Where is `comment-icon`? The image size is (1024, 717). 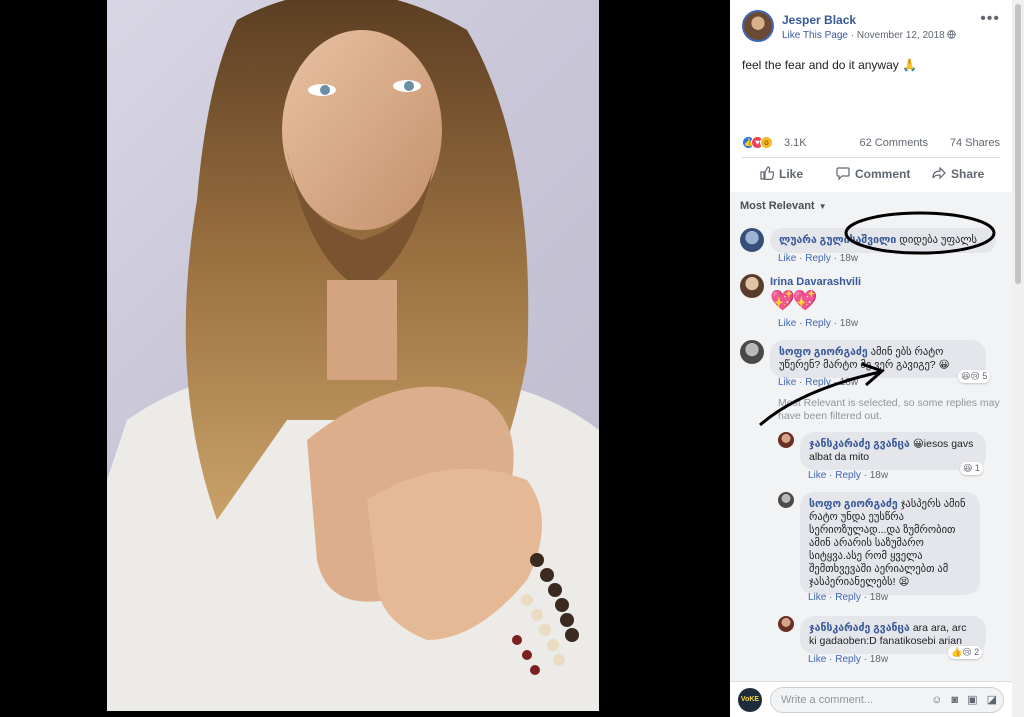 comment-icon is located at coordinates (843, 173).